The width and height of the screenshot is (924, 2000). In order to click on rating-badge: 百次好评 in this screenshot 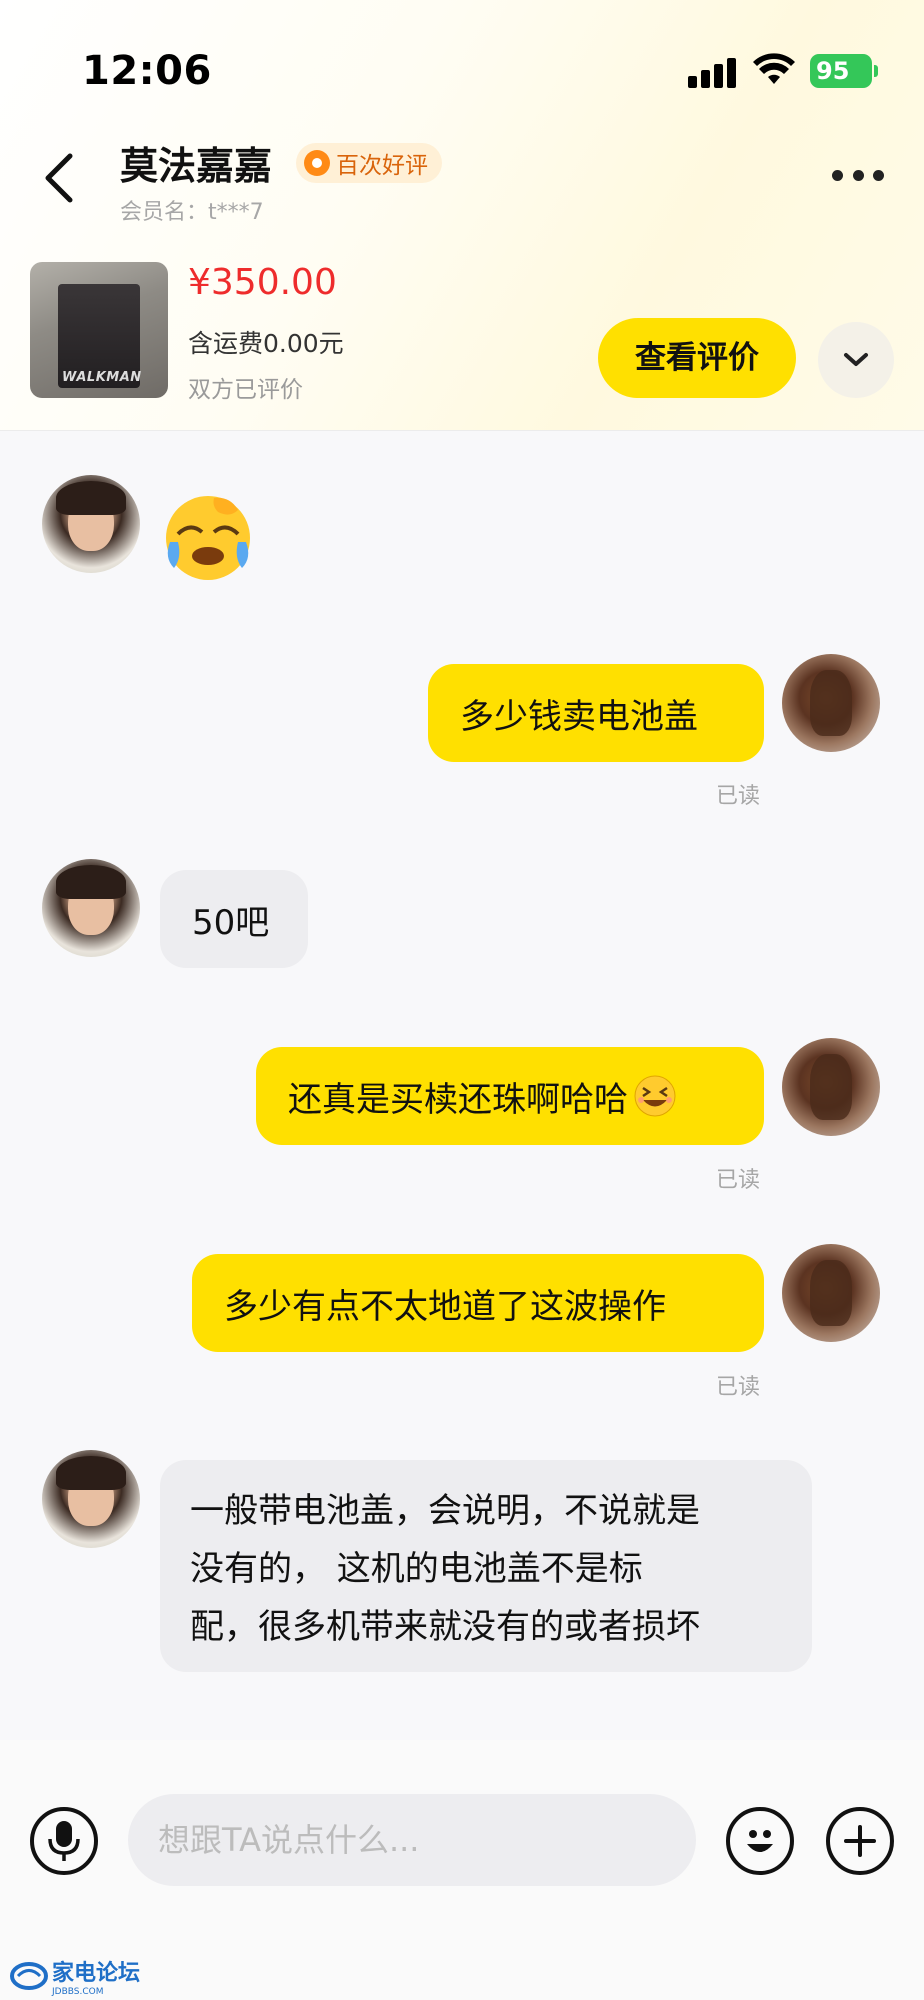, I will do `click(369, 163)`.